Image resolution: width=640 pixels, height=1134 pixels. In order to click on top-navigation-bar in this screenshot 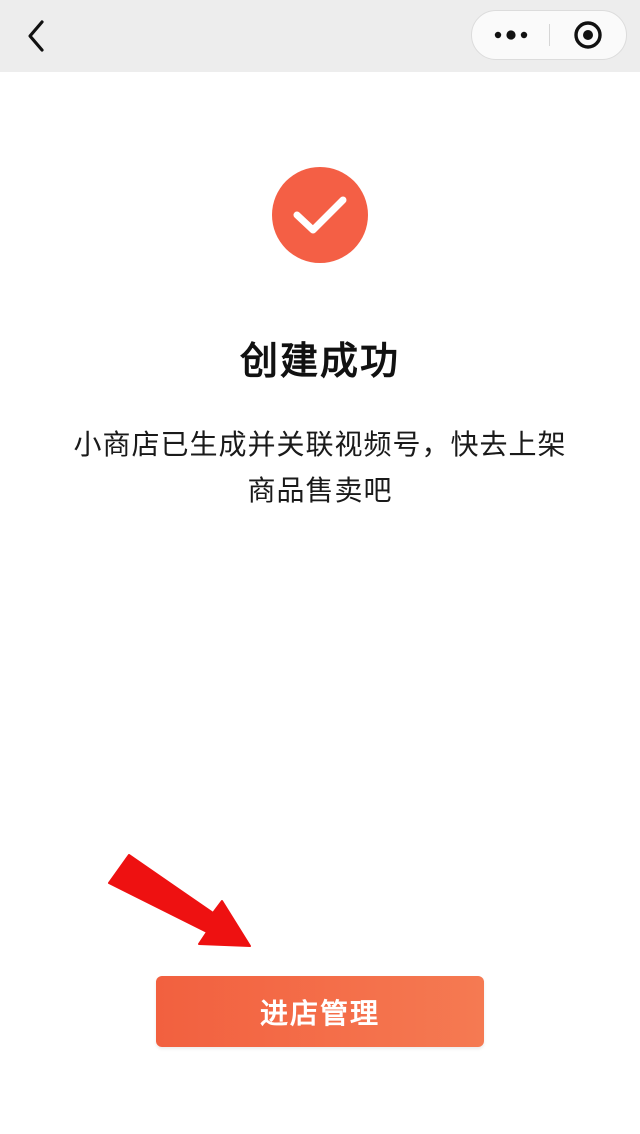, I will do `click(320, 36)`.